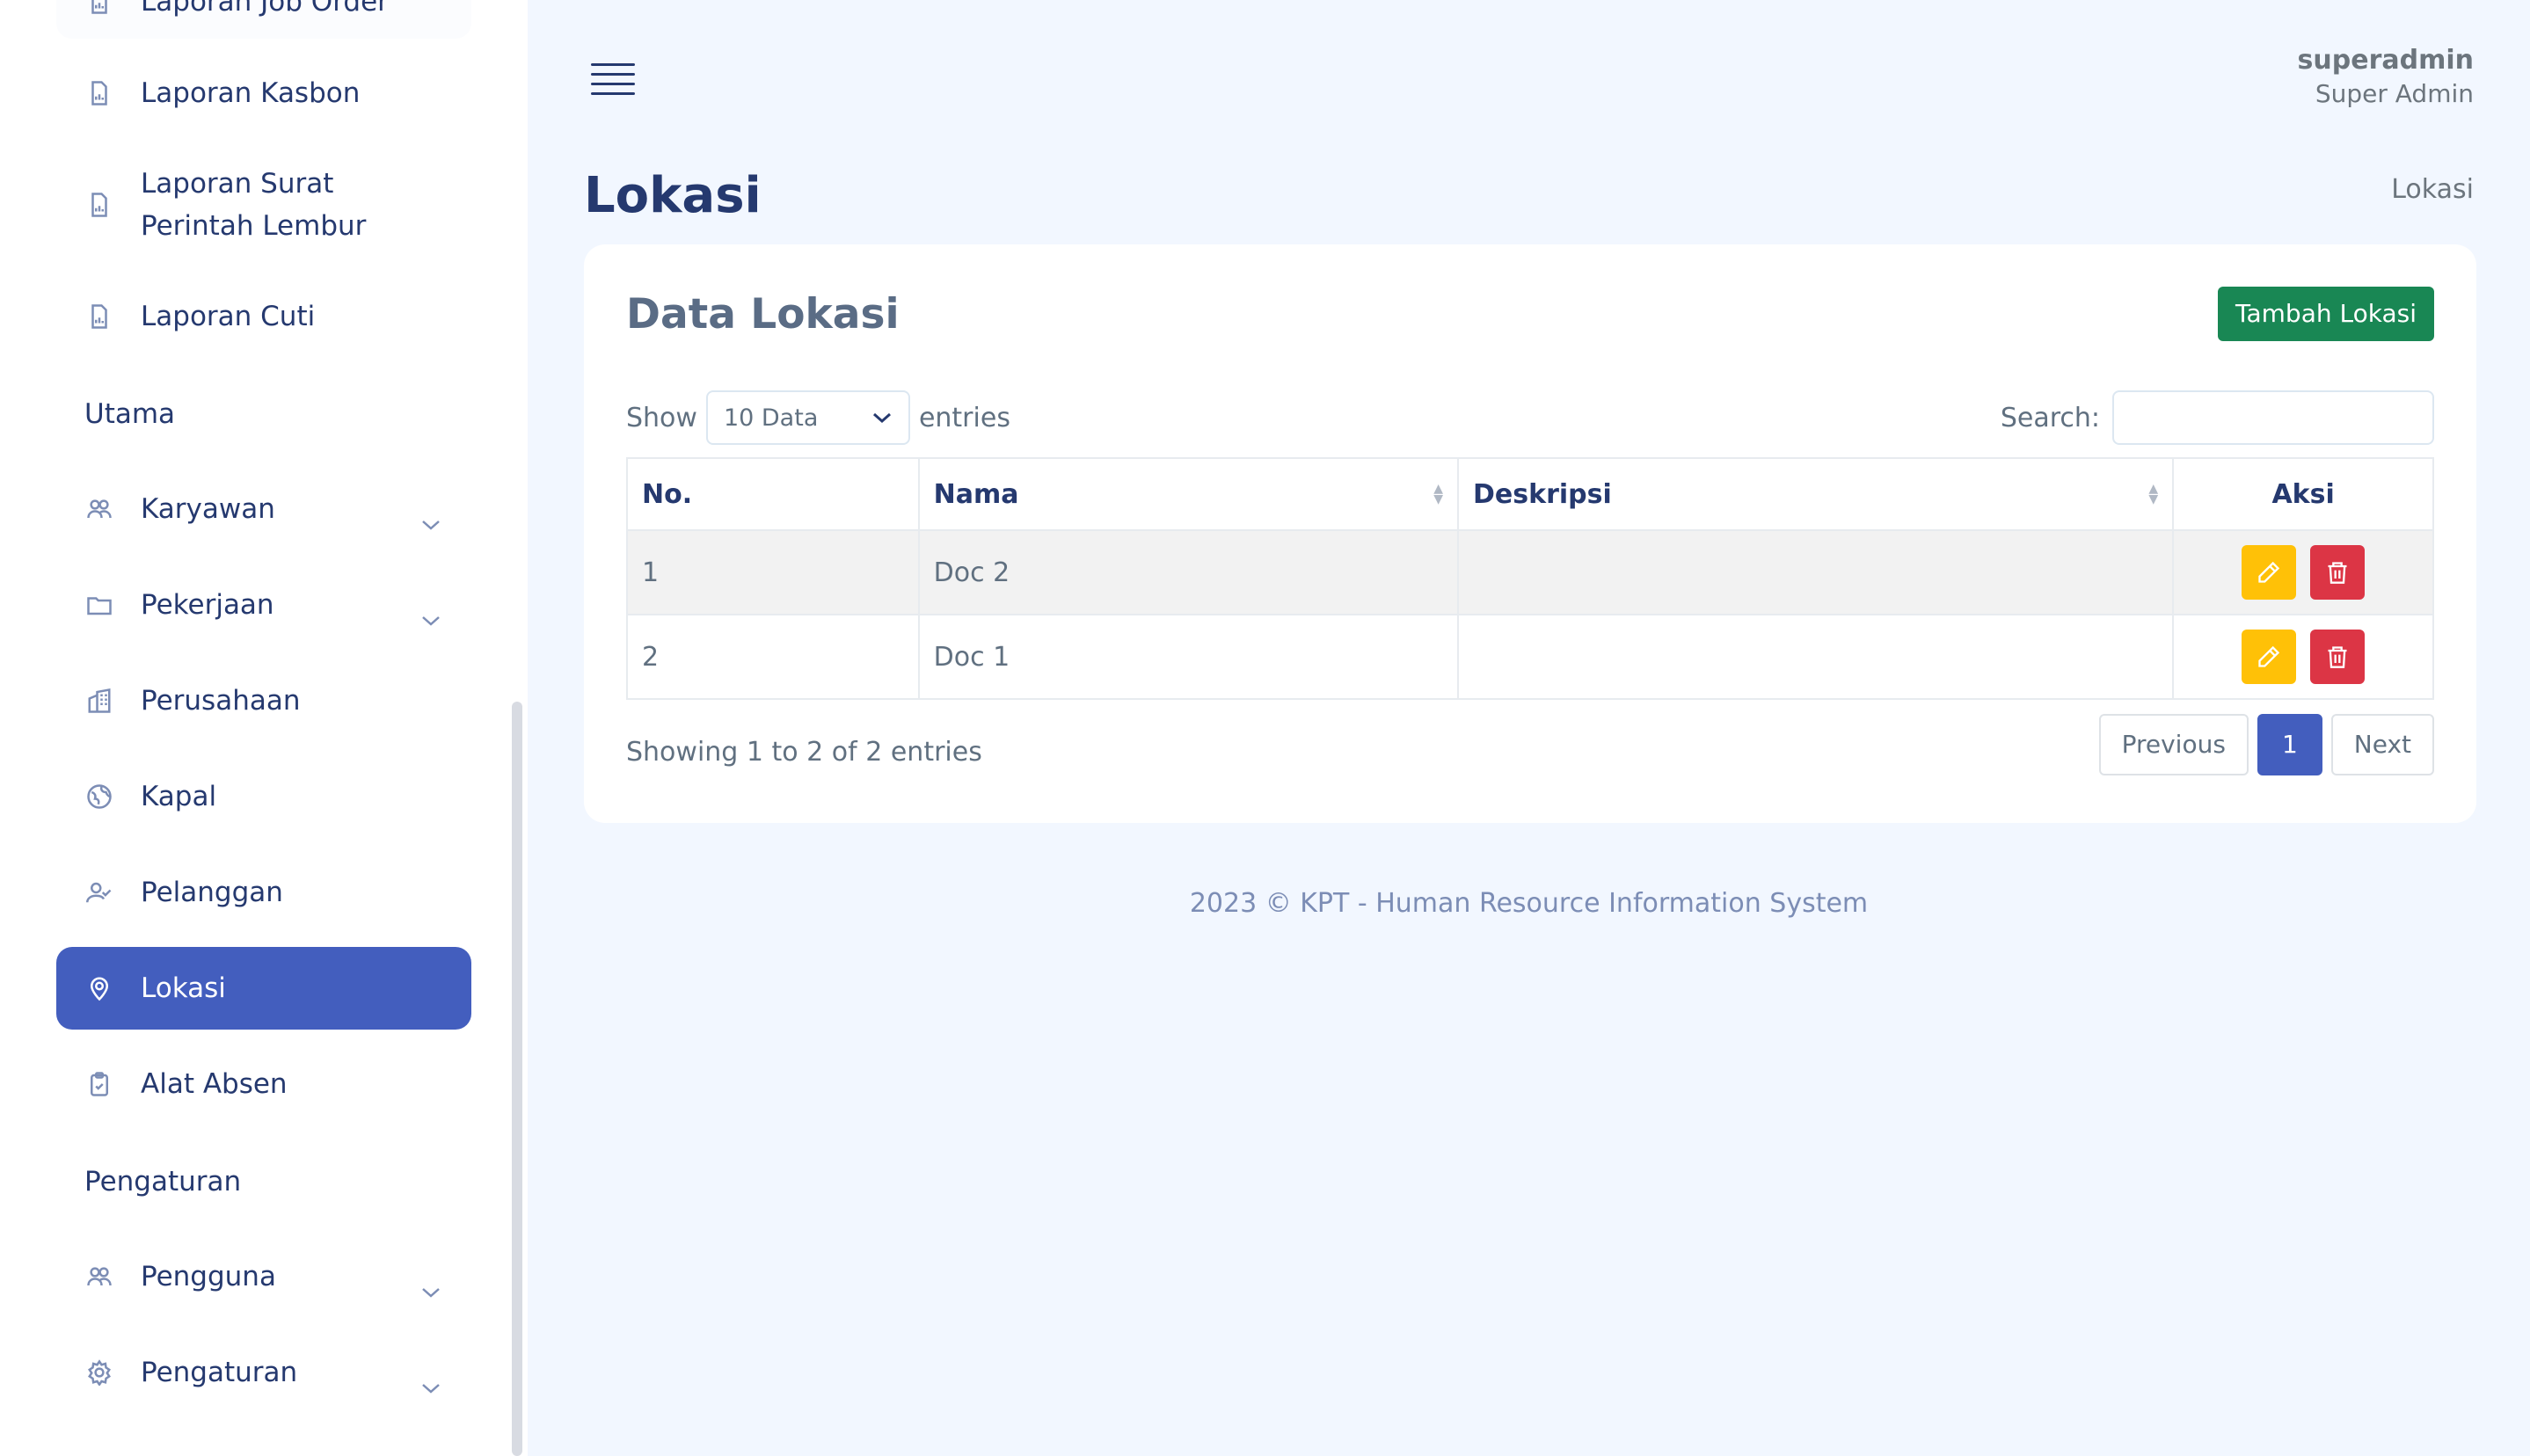 The image size is (2530, 1456). I want to click on sidebar-item-label: Pengaturan, so click(220, 1372).